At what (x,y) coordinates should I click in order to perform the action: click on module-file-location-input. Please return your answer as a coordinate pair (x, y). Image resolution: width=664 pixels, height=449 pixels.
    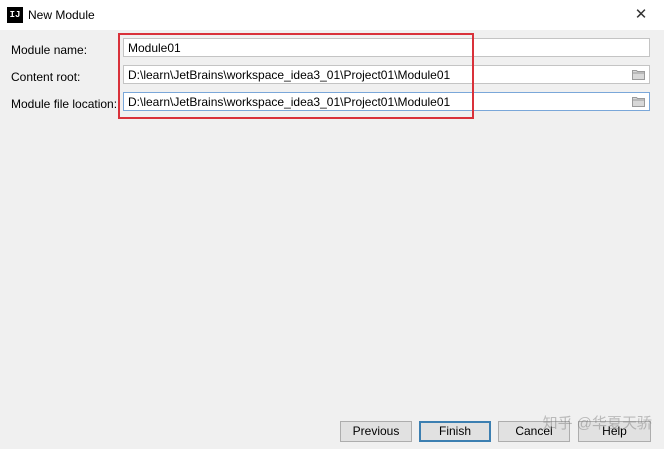
    Looking at the image, I should click on (375, 101).